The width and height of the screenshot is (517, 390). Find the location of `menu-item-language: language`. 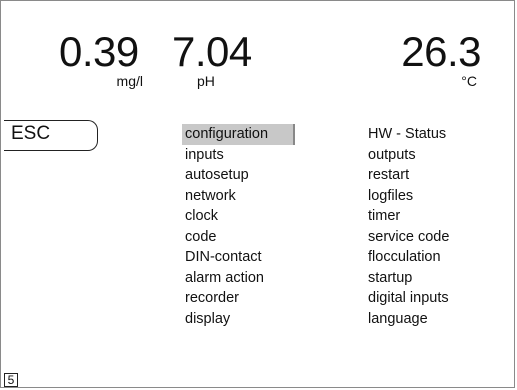

menu-item-language: language is located at coordinates (435, 319).